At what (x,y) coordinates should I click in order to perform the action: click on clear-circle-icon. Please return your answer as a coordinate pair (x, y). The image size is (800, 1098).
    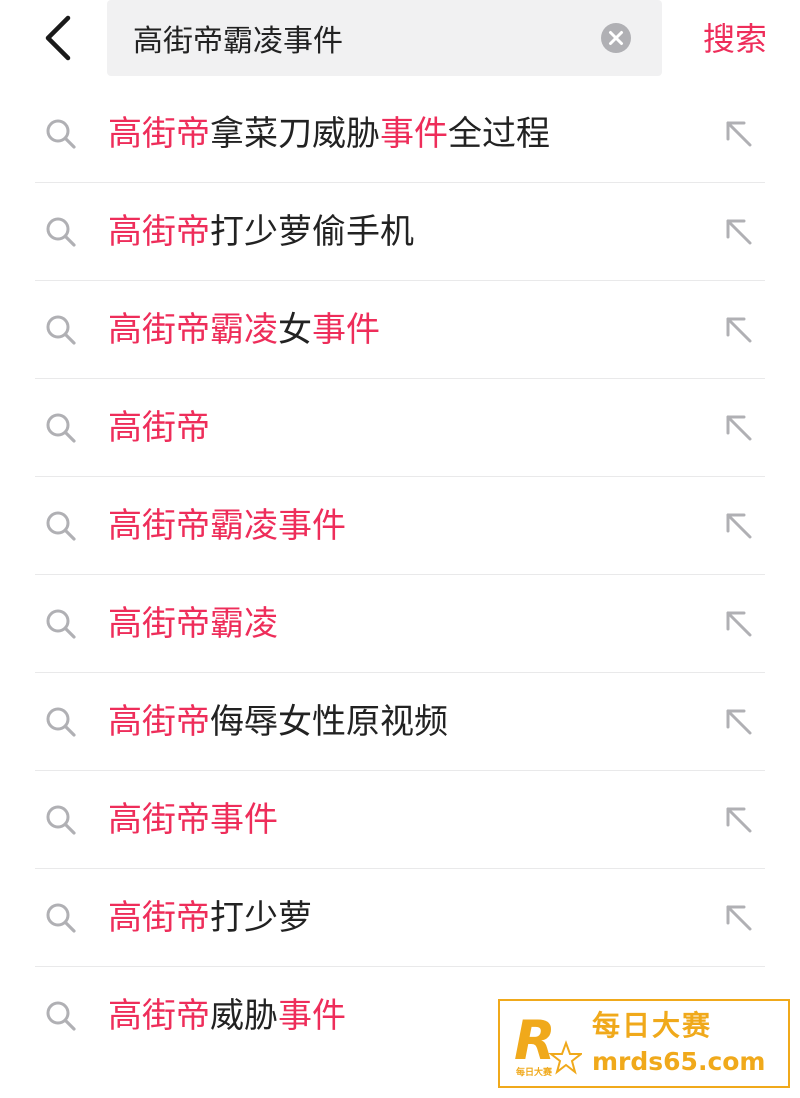
    Looking at the image, I should click on (616, 38).